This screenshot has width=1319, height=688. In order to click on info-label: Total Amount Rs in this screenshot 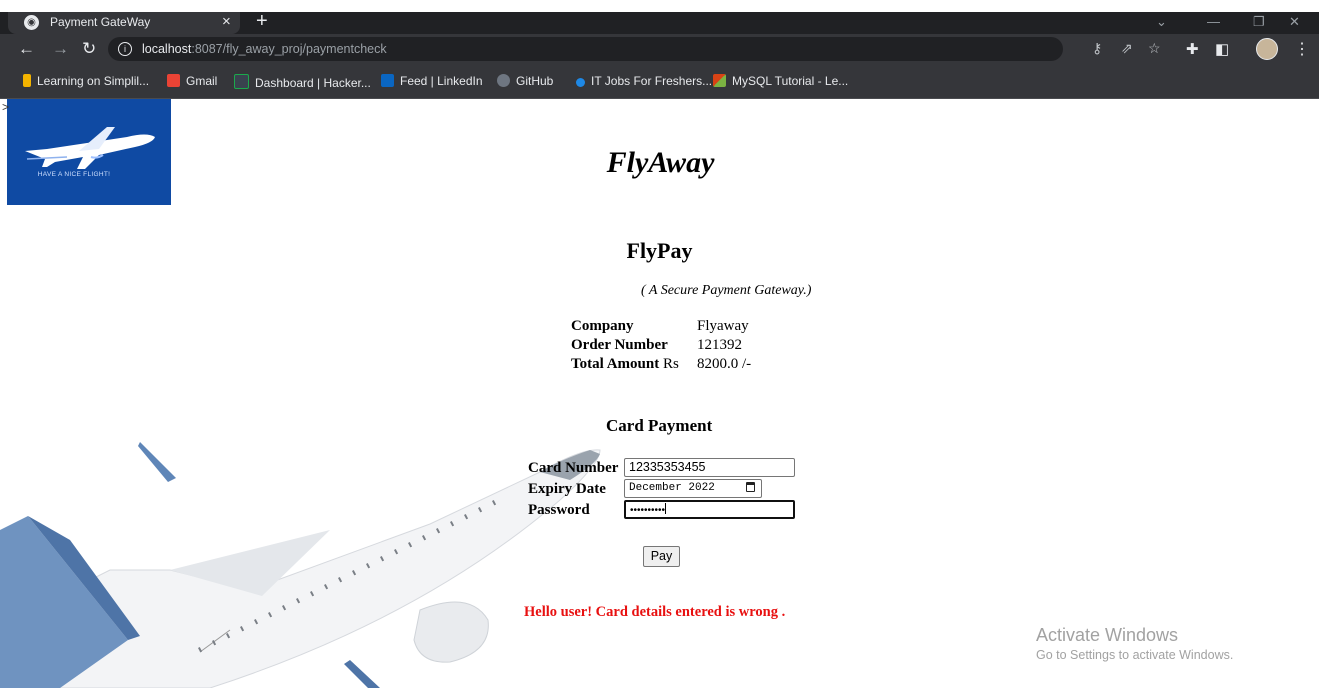, I will do `click(625, 364)`.